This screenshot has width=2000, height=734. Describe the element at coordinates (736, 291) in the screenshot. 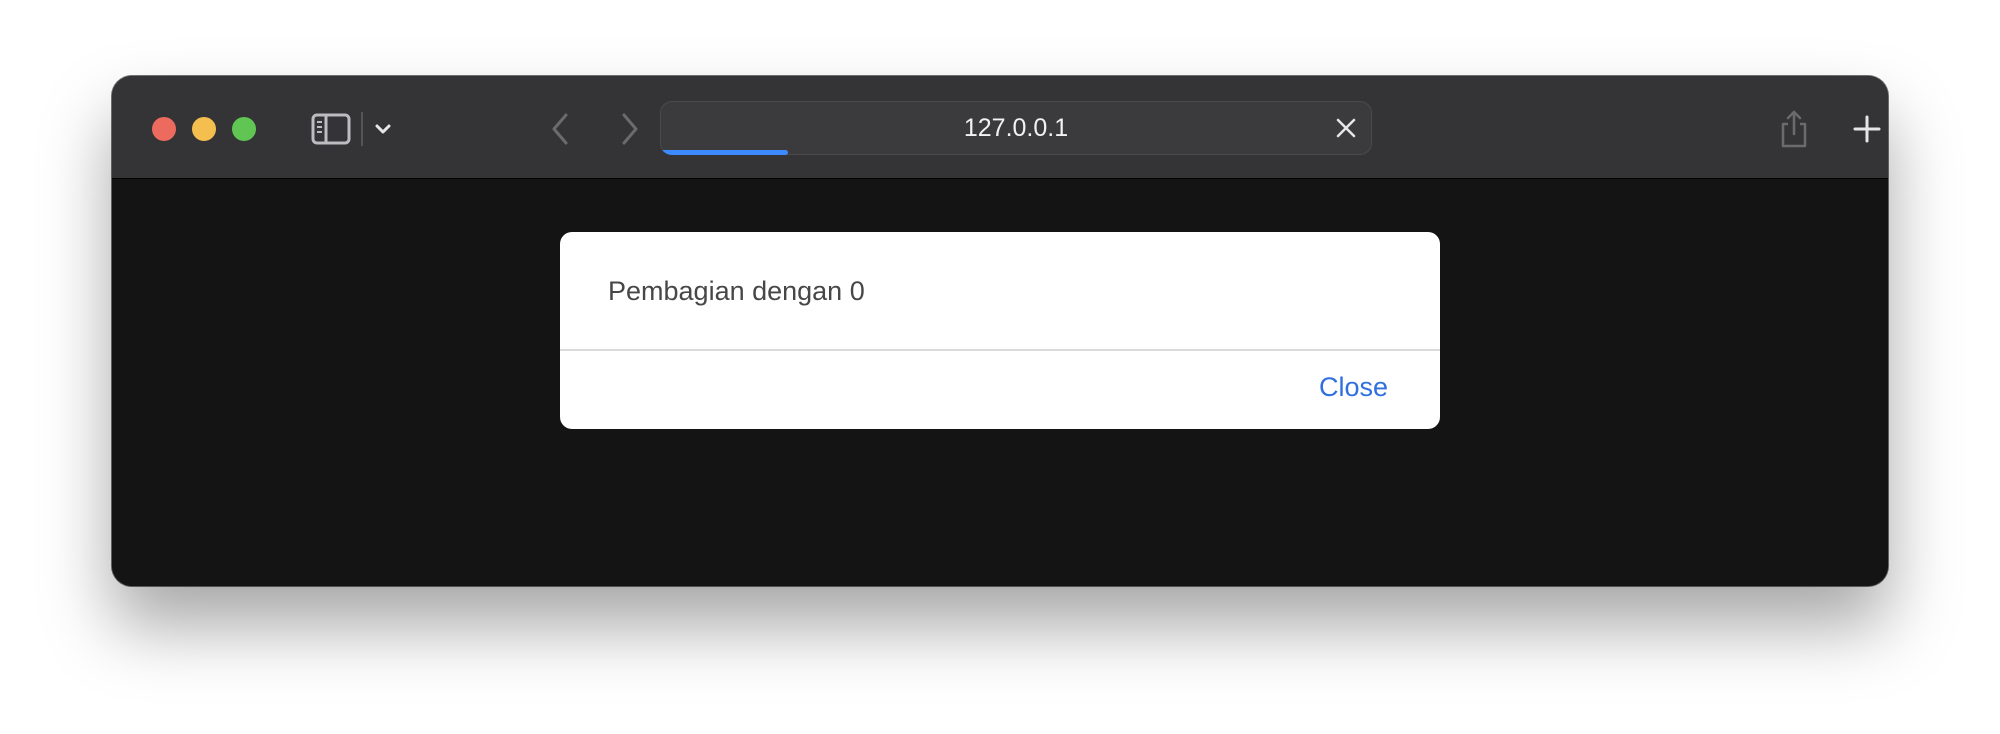

I see `alert-message: Pembagian dengan 0` at that location.